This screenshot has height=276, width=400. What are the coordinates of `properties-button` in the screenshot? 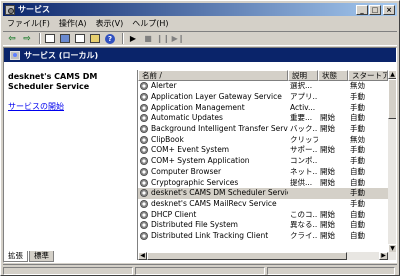 It's located at (65, 38).